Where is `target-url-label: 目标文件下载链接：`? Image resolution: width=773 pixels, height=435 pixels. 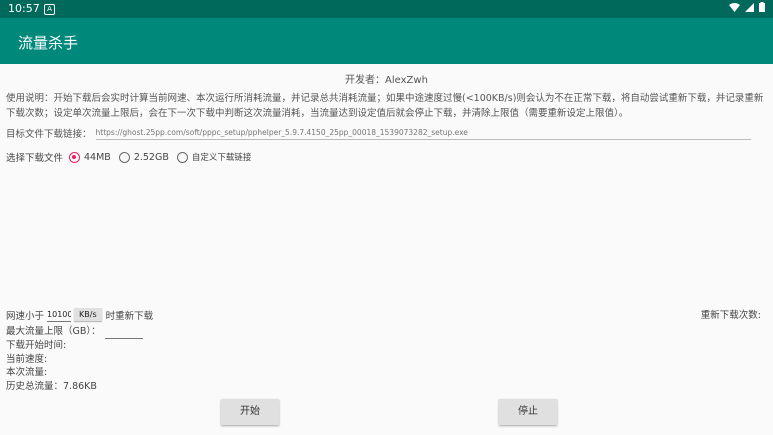 target-url-label: 目标文件下载链接： is located at coordinates (49, 134).